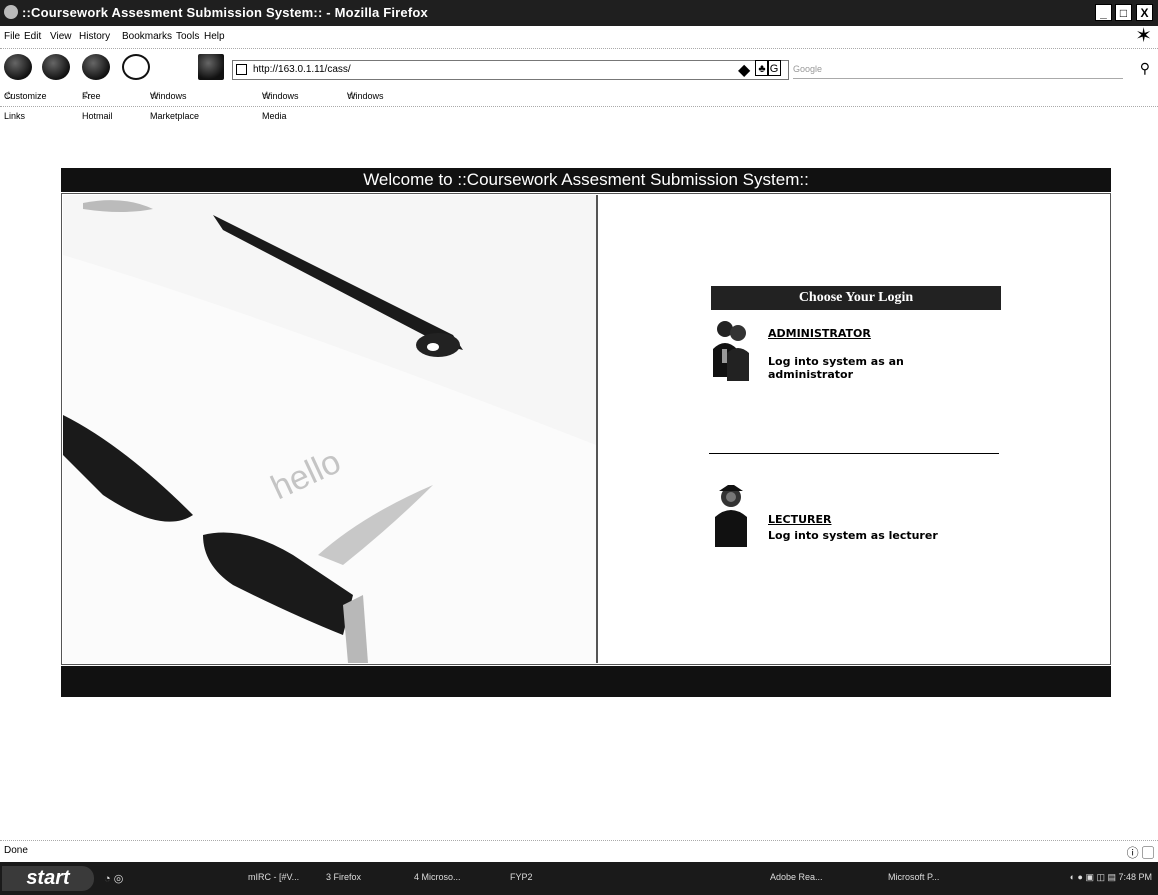 This screenshot has height=895, width=1158. Describe the element at coordinates (1140, 853) in the screenshot. I see `status-info-icon: ⓘ ▢` at that location.